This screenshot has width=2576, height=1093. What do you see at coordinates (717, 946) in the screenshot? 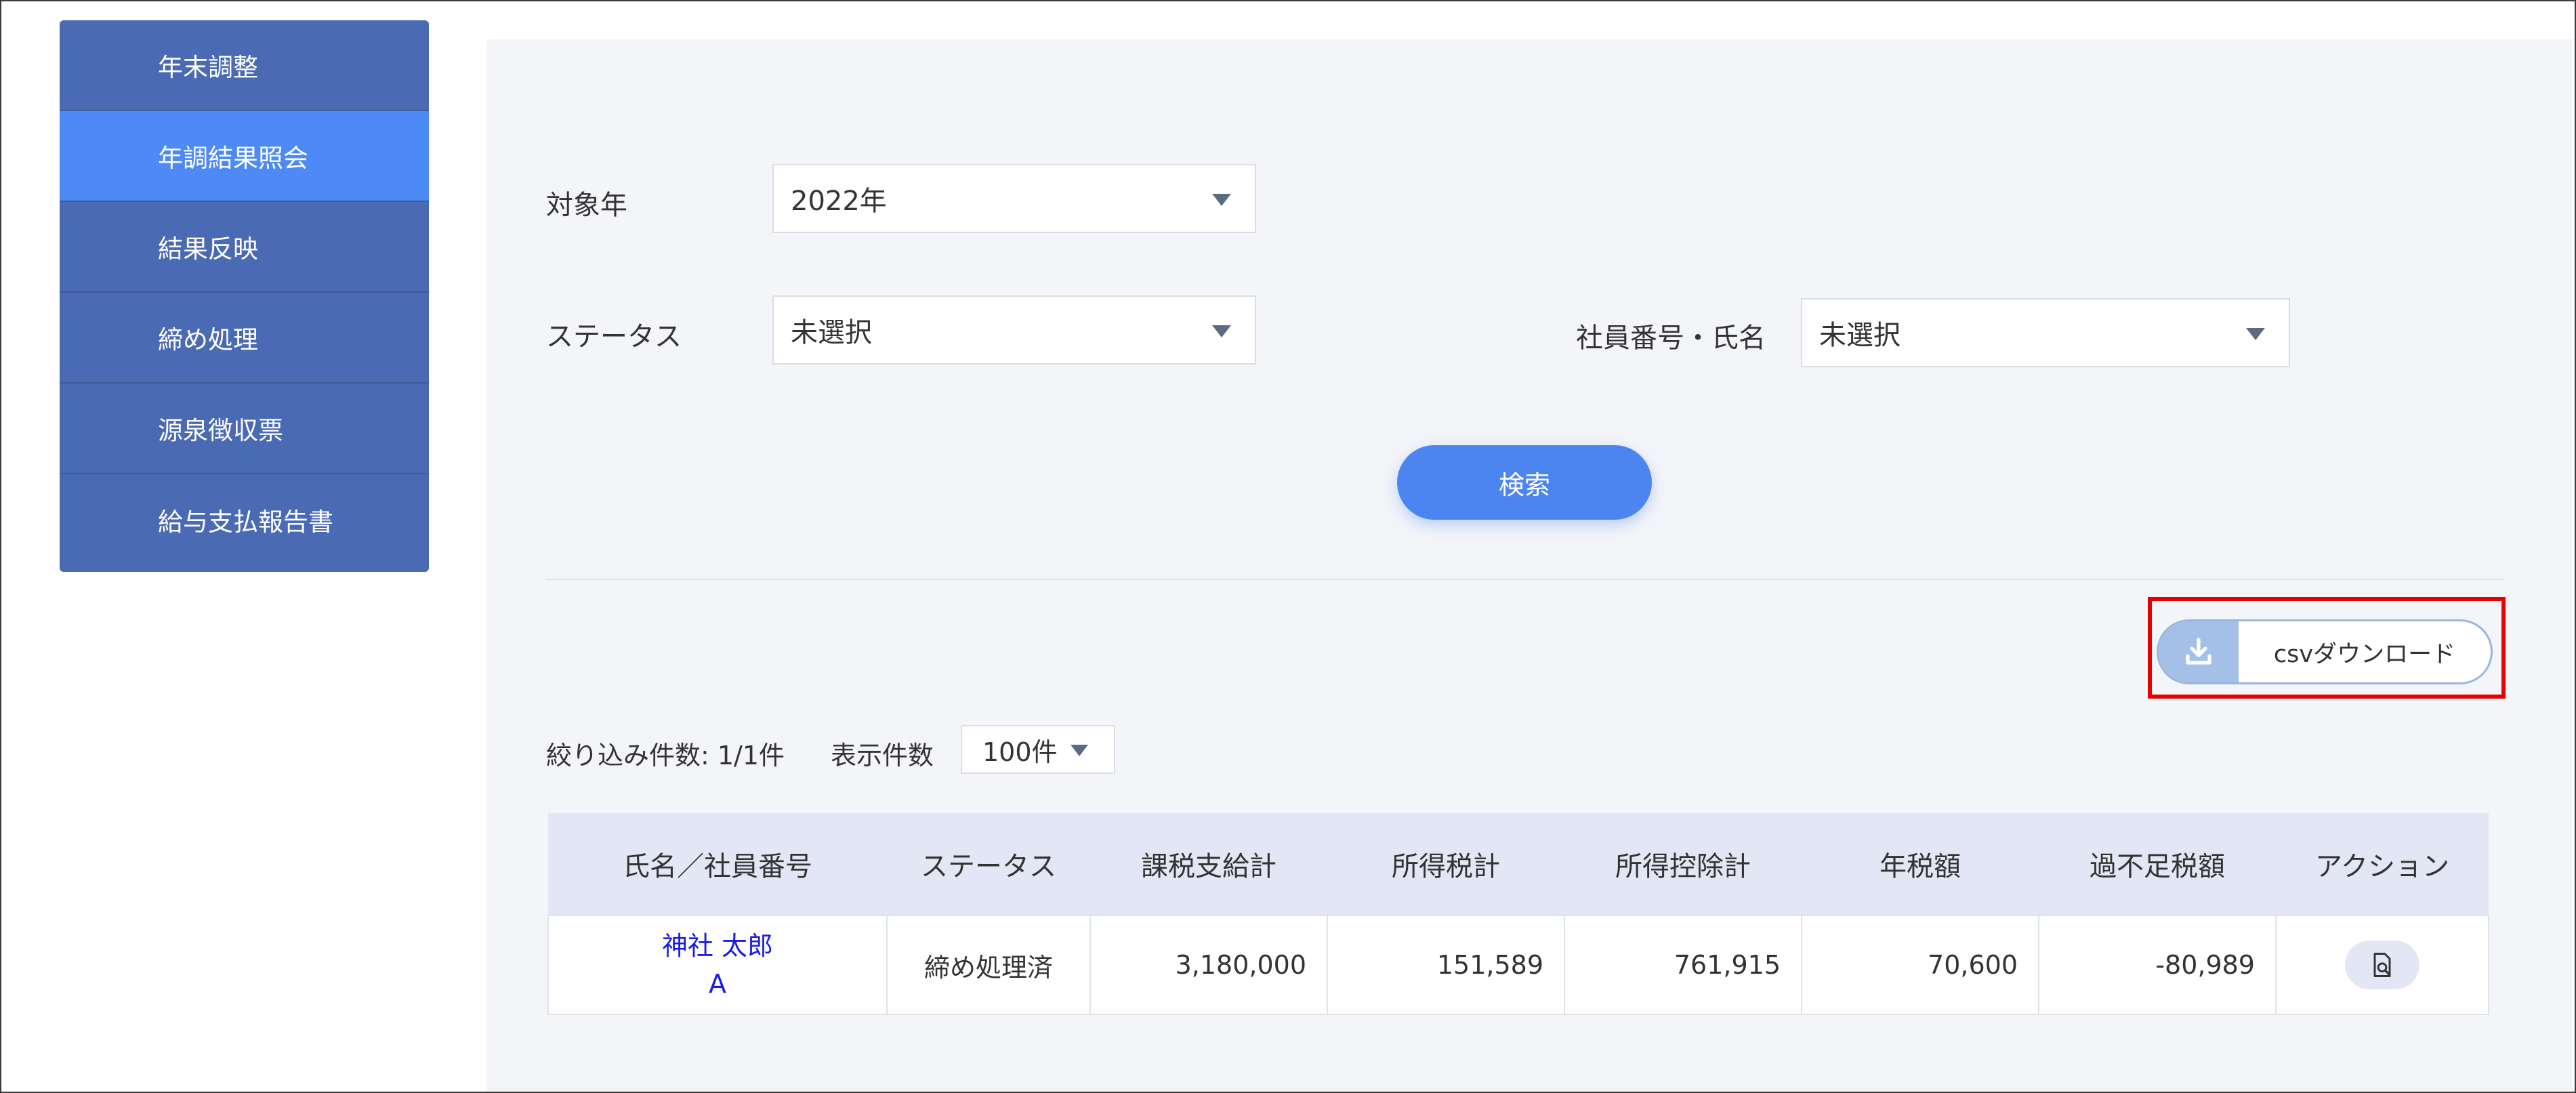
I see `employee-name: 神社 太郎` at bounding box center [717, 946].